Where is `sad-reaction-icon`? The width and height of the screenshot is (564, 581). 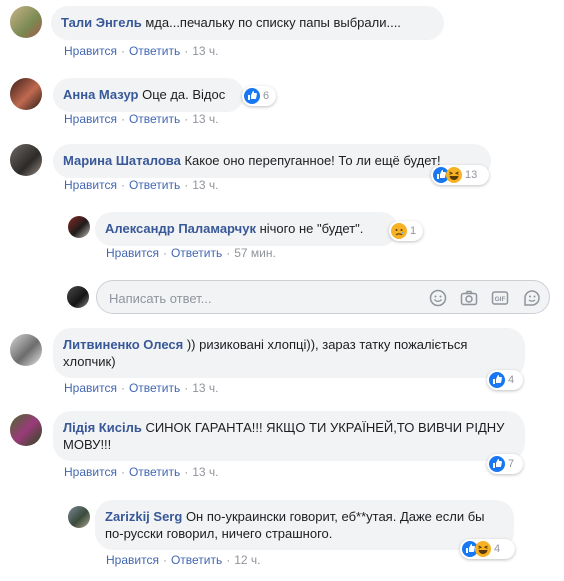 sad-reaction-icon is located at coordinates (399, 231).